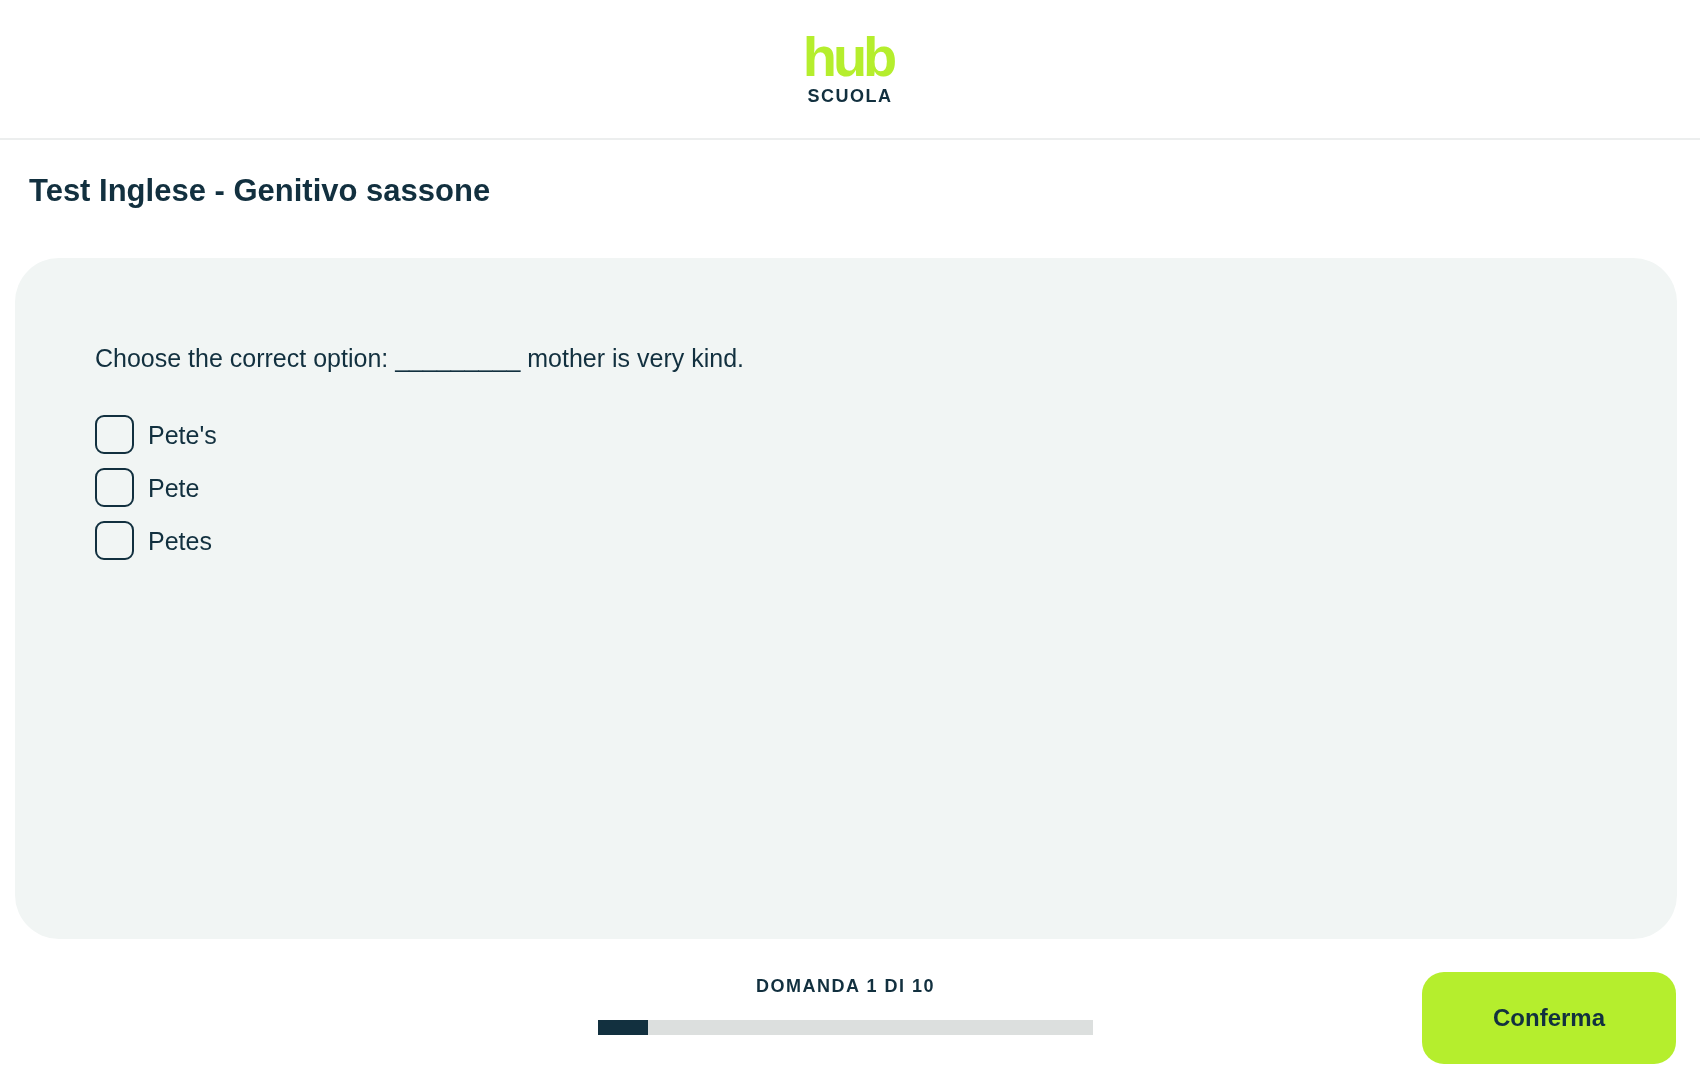 This screenshot has width=1700, height=1084. Describe the element at coordinates (850, 95) in the screenshot. I see `logo-tagline: SCUOLA` at that location.